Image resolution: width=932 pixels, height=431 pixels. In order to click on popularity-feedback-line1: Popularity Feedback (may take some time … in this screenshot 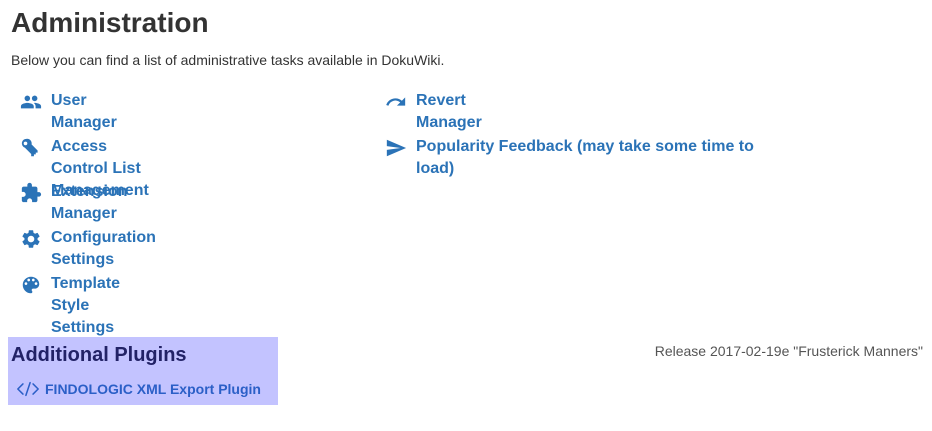, I will do `click(585, 146)`.